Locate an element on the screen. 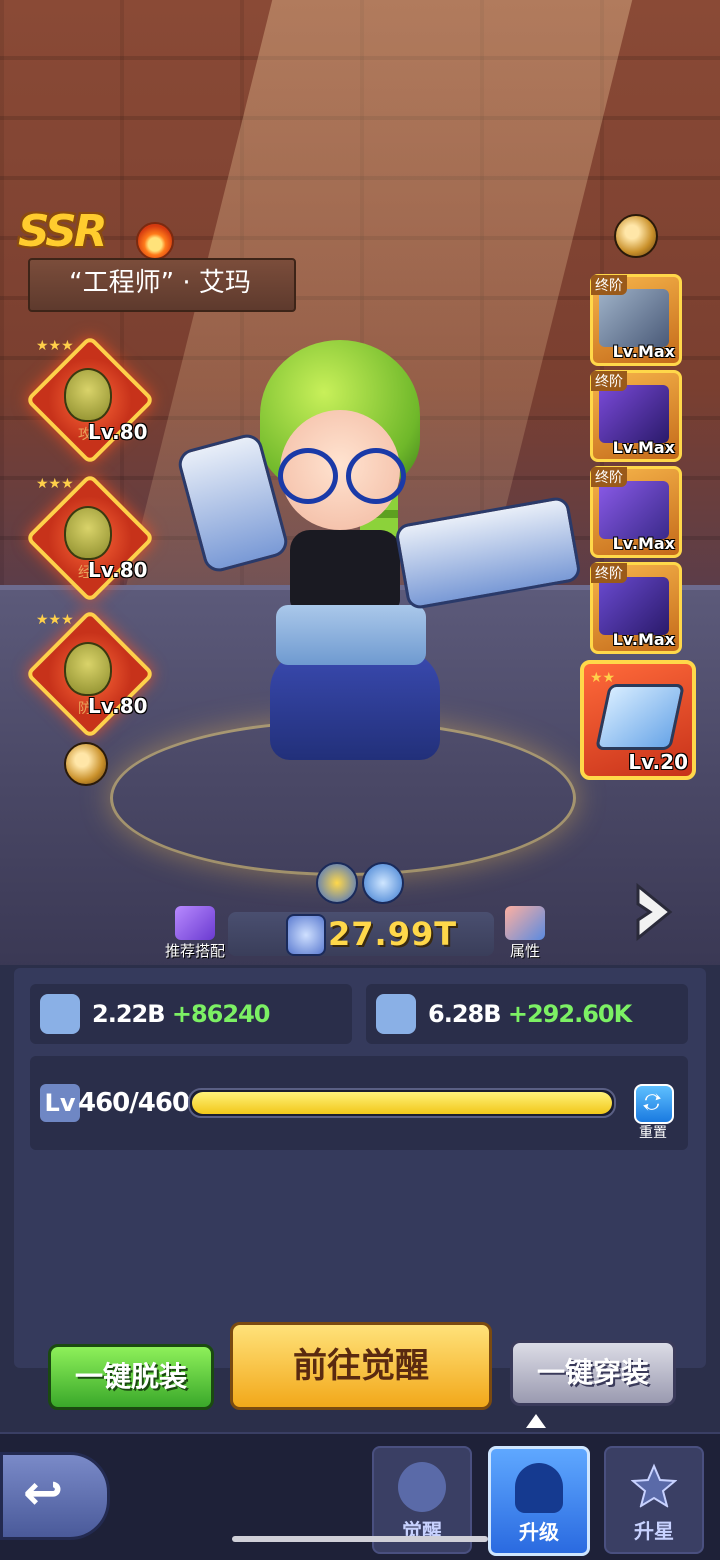  axe-icon is located at coordinates (634, 318).